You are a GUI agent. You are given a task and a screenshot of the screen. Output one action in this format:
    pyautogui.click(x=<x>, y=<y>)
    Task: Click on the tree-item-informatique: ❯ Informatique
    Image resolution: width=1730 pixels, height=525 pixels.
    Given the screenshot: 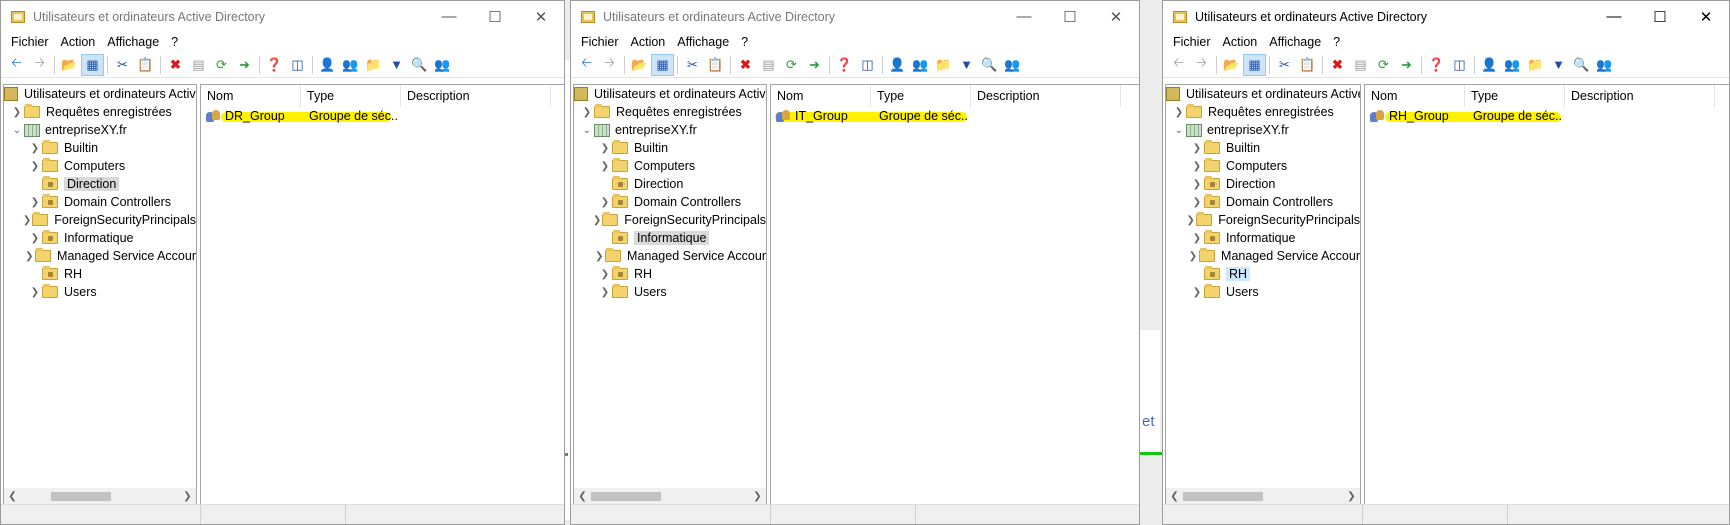 What is the action you would take?
    pyautogui.click(x=100, y=238)
    